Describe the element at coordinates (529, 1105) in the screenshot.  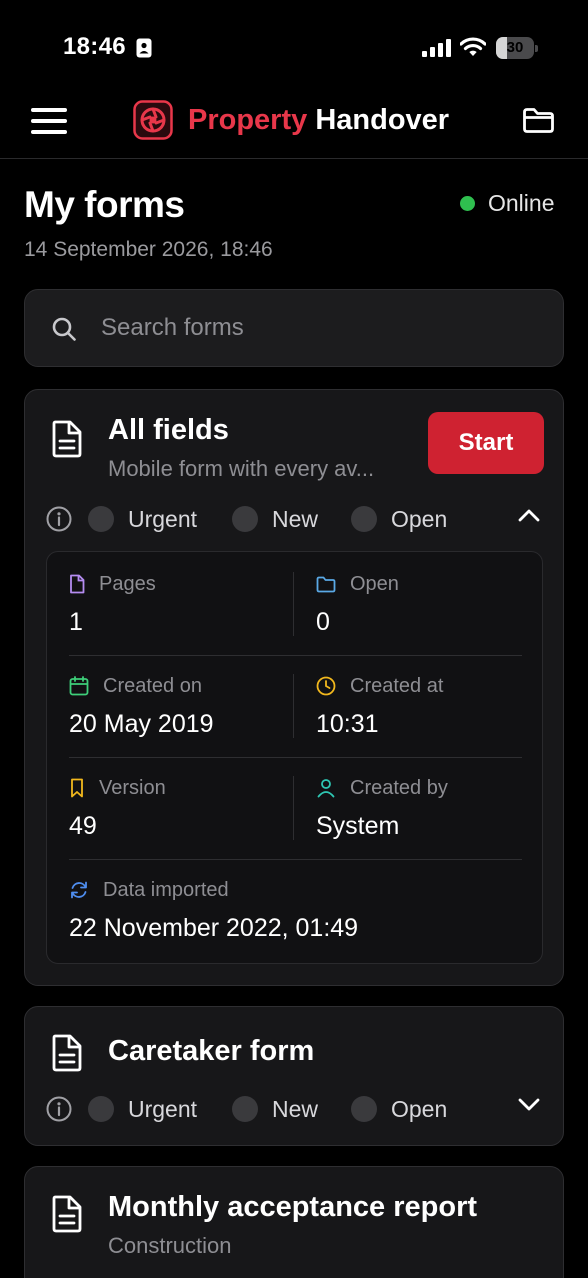
I see `chevron-down-icon` at that location.